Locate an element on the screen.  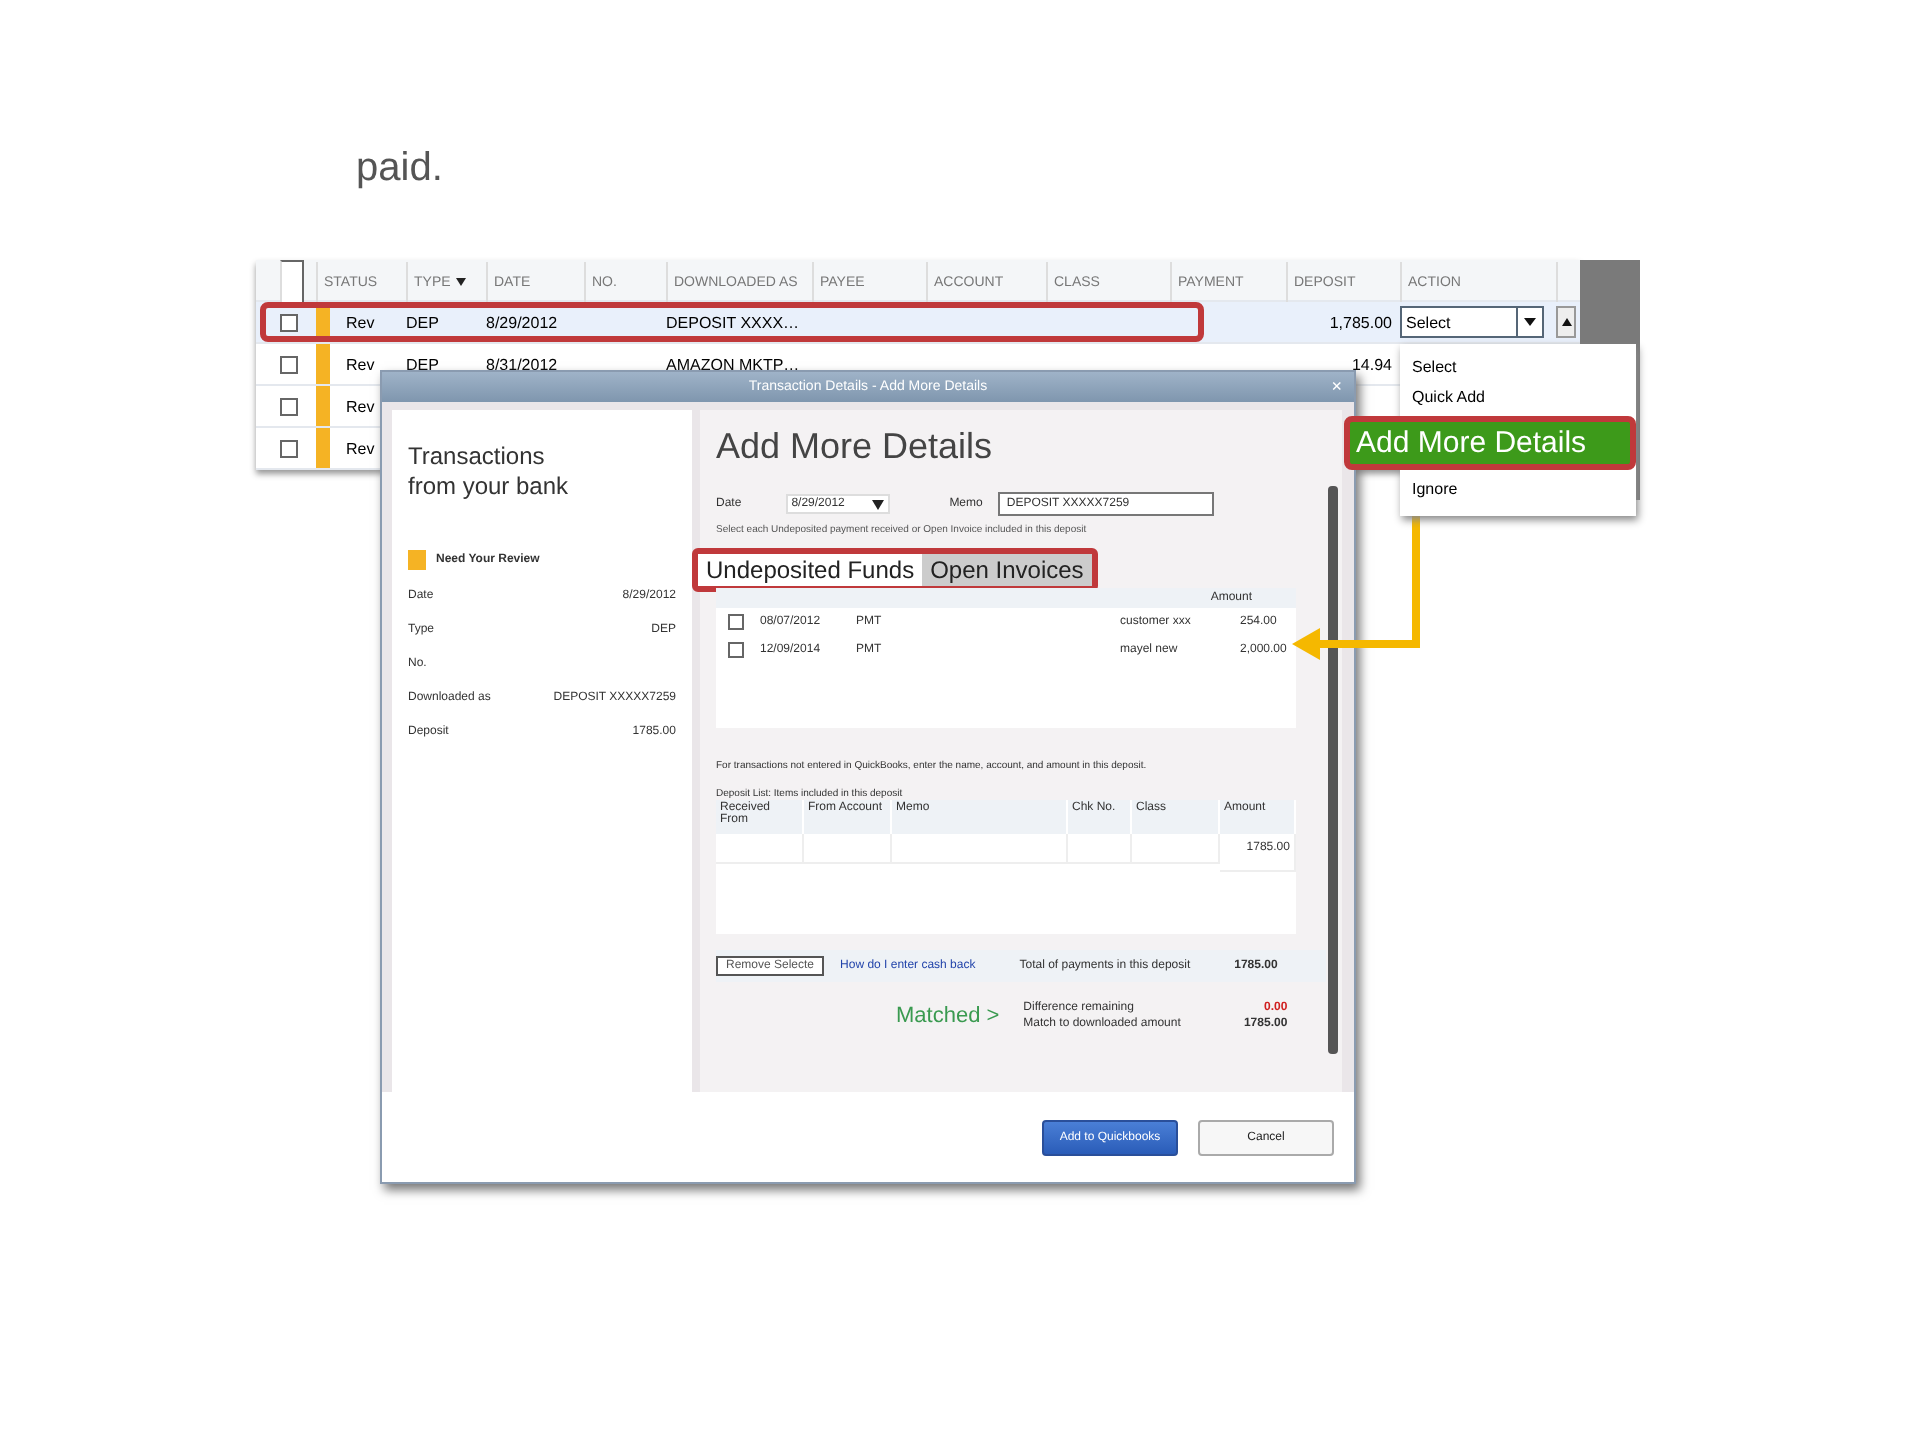
sort-arrow-icon is located at coordinates (461, 282).